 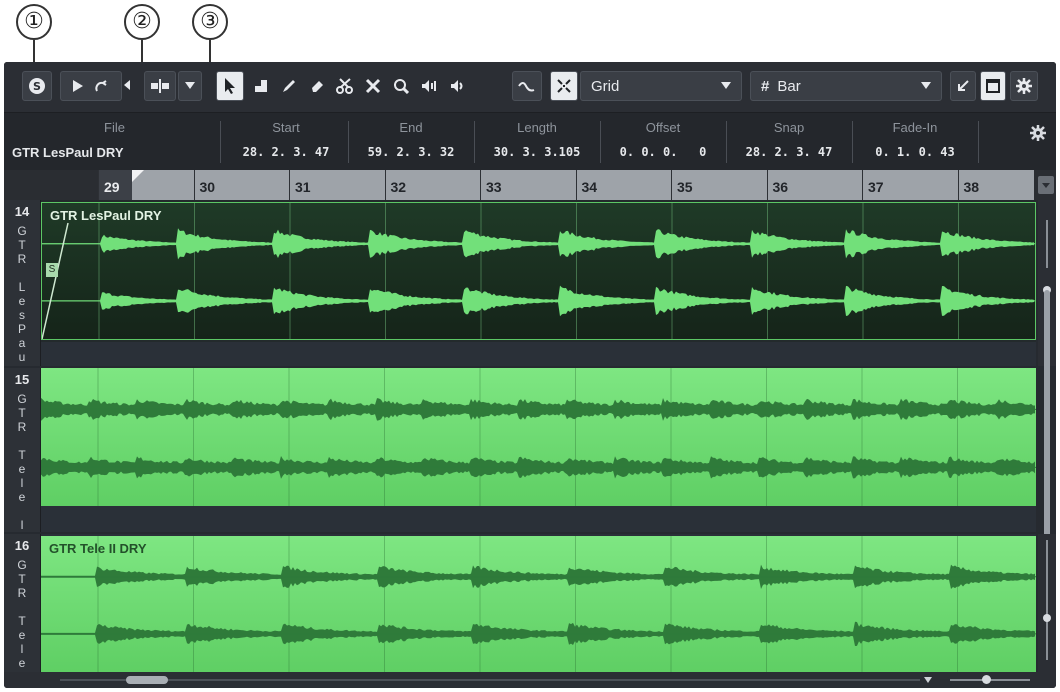 What do you see at coordinates (663, 152) in the screenshot?
I see `offset-value: 0. 0. 0. 0` at bounding box center [663, 152].